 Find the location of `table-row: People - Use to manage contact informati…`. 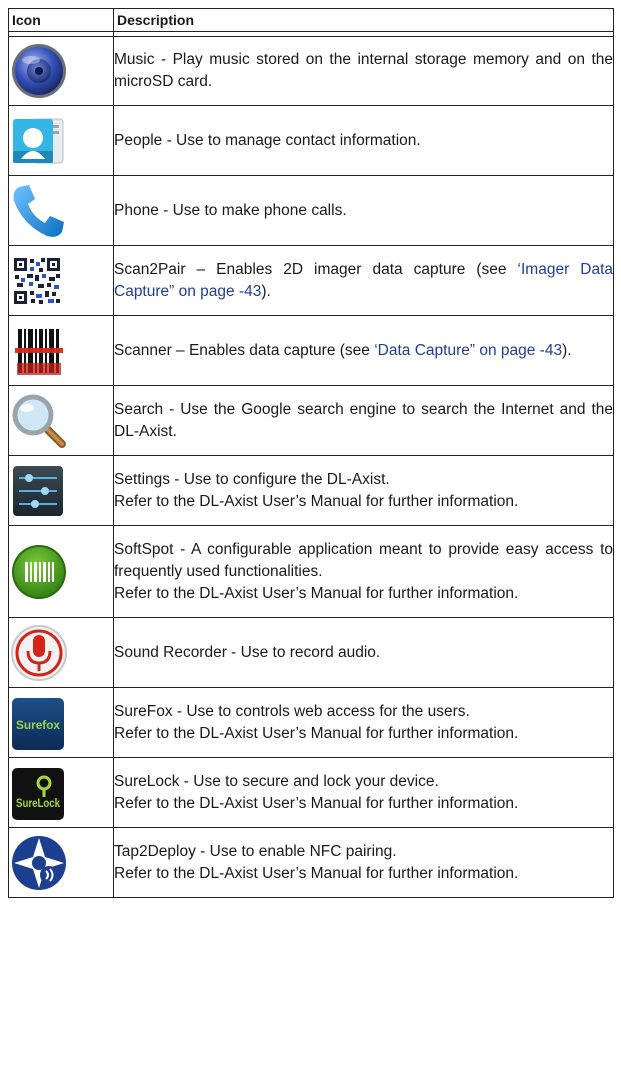

table-row: People - Use to manage contact informati… is located at coordinates (311, 140).